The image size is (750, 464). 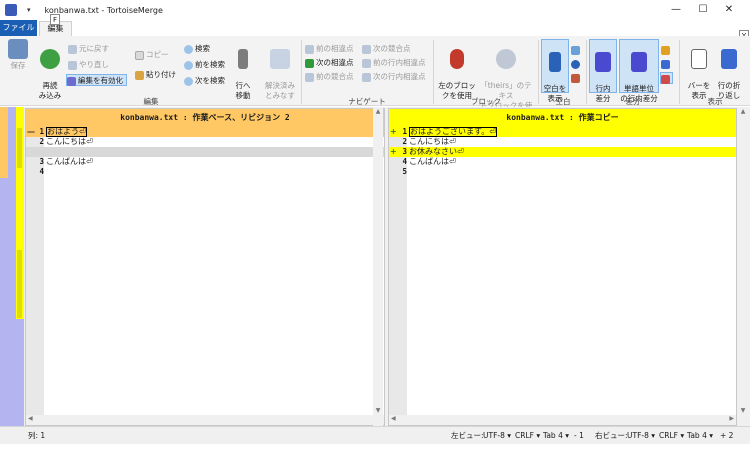 I want to click on prev-diff-button: 前の相違点, so click(x=329, y=49).